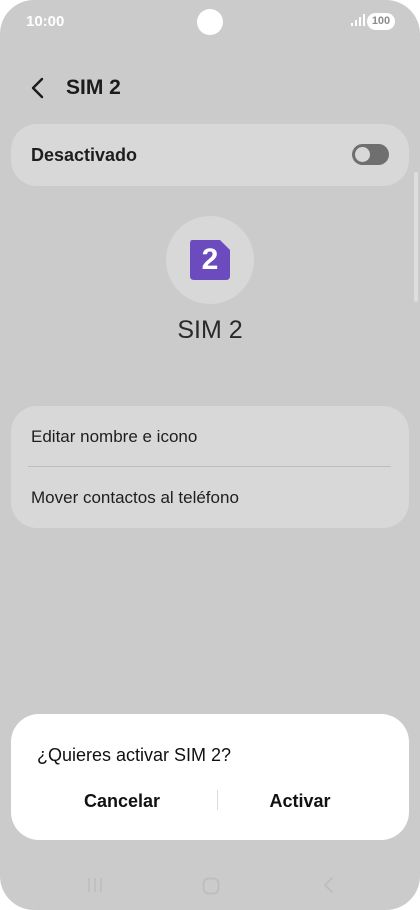 This screenshot has height=910, width=420. I want to click on recent-apps-icon, so click(95, 885).